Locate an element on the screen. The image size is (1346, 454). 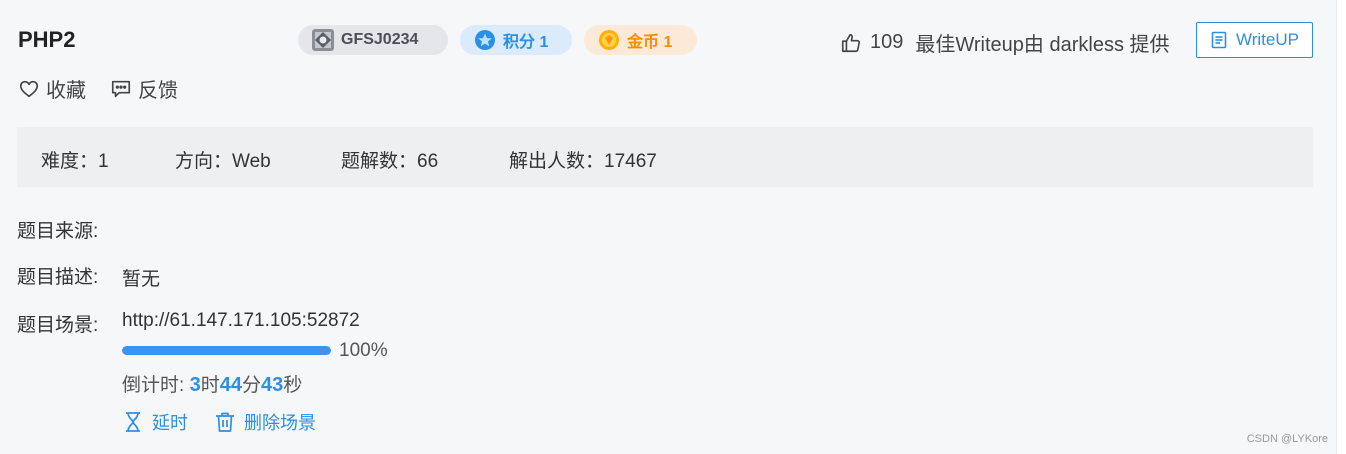
coin-badge: 金币 1 is located at coordinates (640, 40).